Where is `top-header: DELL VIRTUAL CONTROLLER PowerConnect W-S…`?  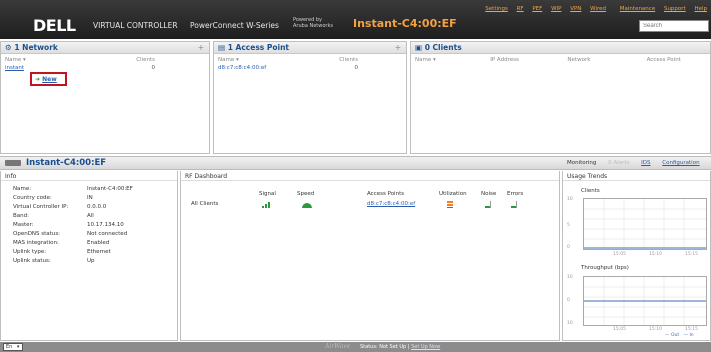
top-header: DELL VIRTUAL CONTROLLER PowerConnect W-S… is located at coordinates (355, 19).